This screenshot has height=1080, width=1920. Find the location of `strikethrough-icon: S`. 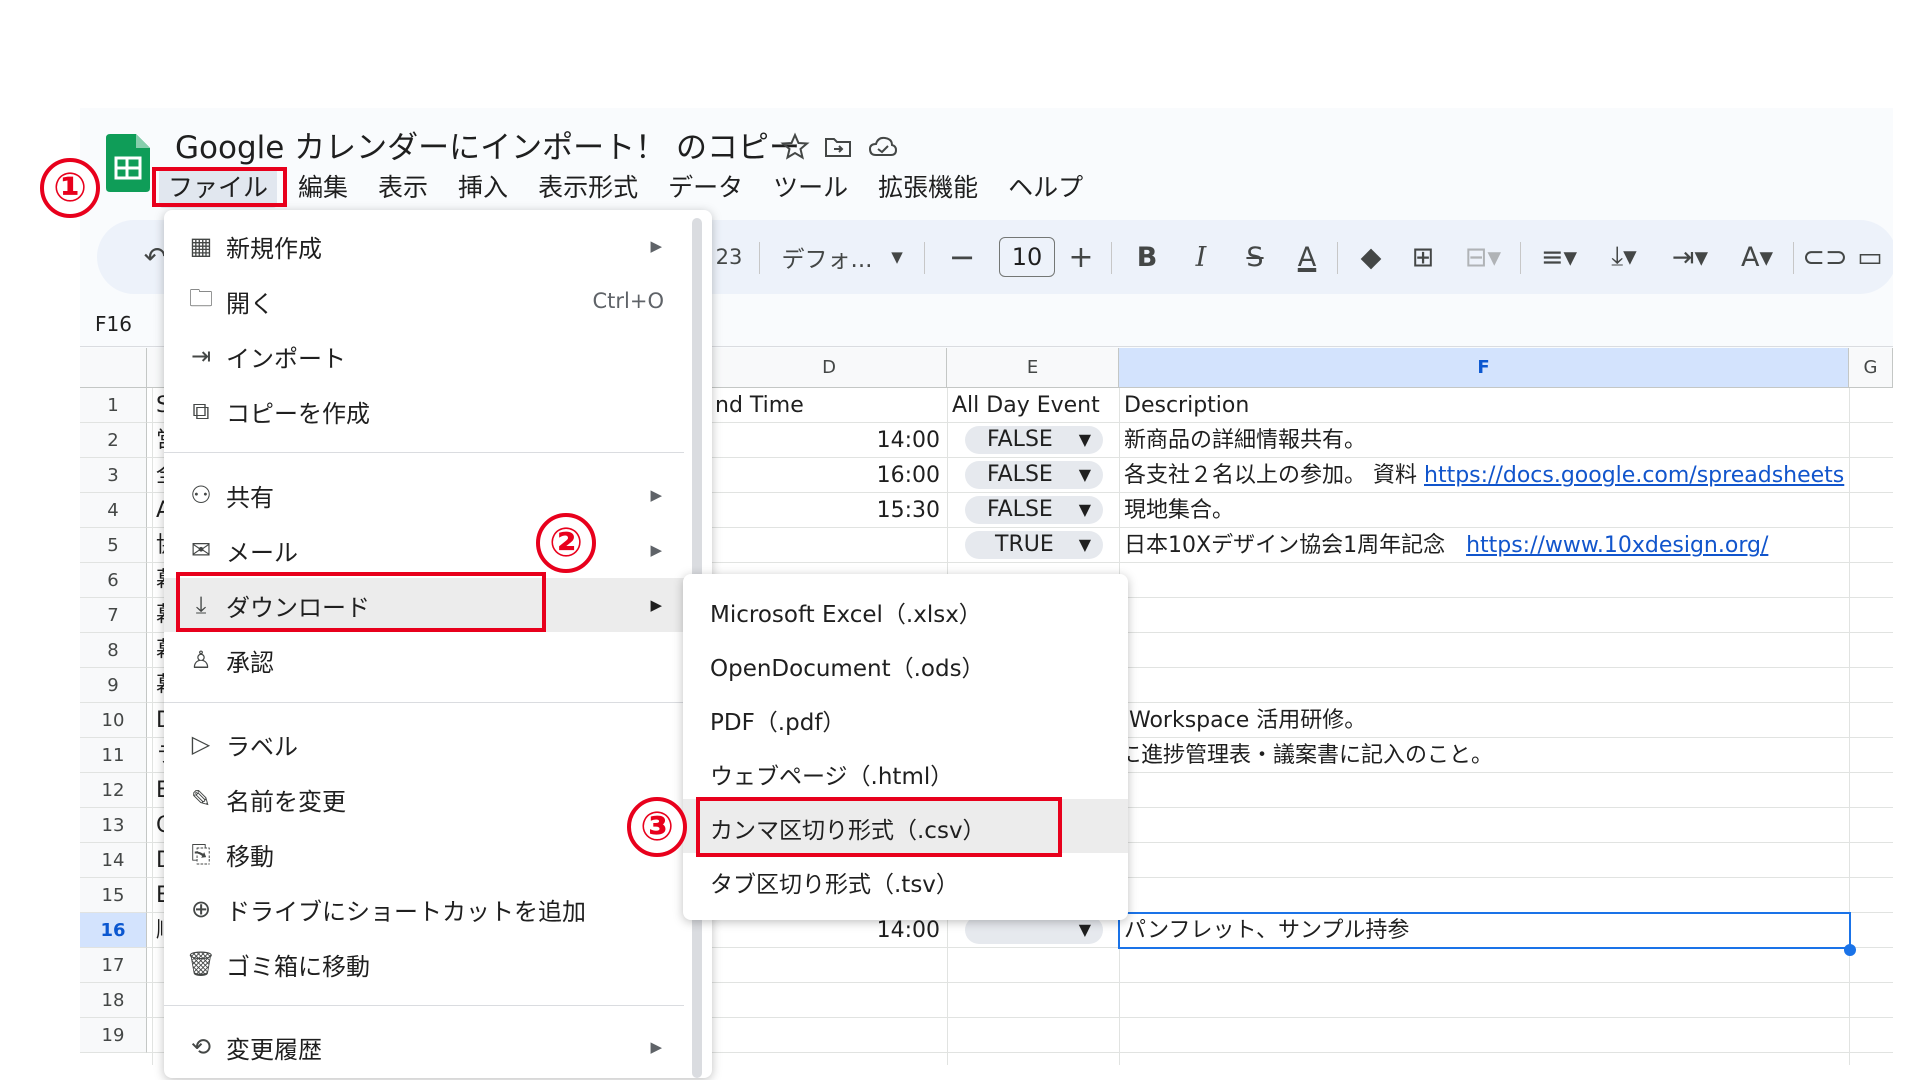

strikethrough-icon: S is located at coordinates (1255, 257).